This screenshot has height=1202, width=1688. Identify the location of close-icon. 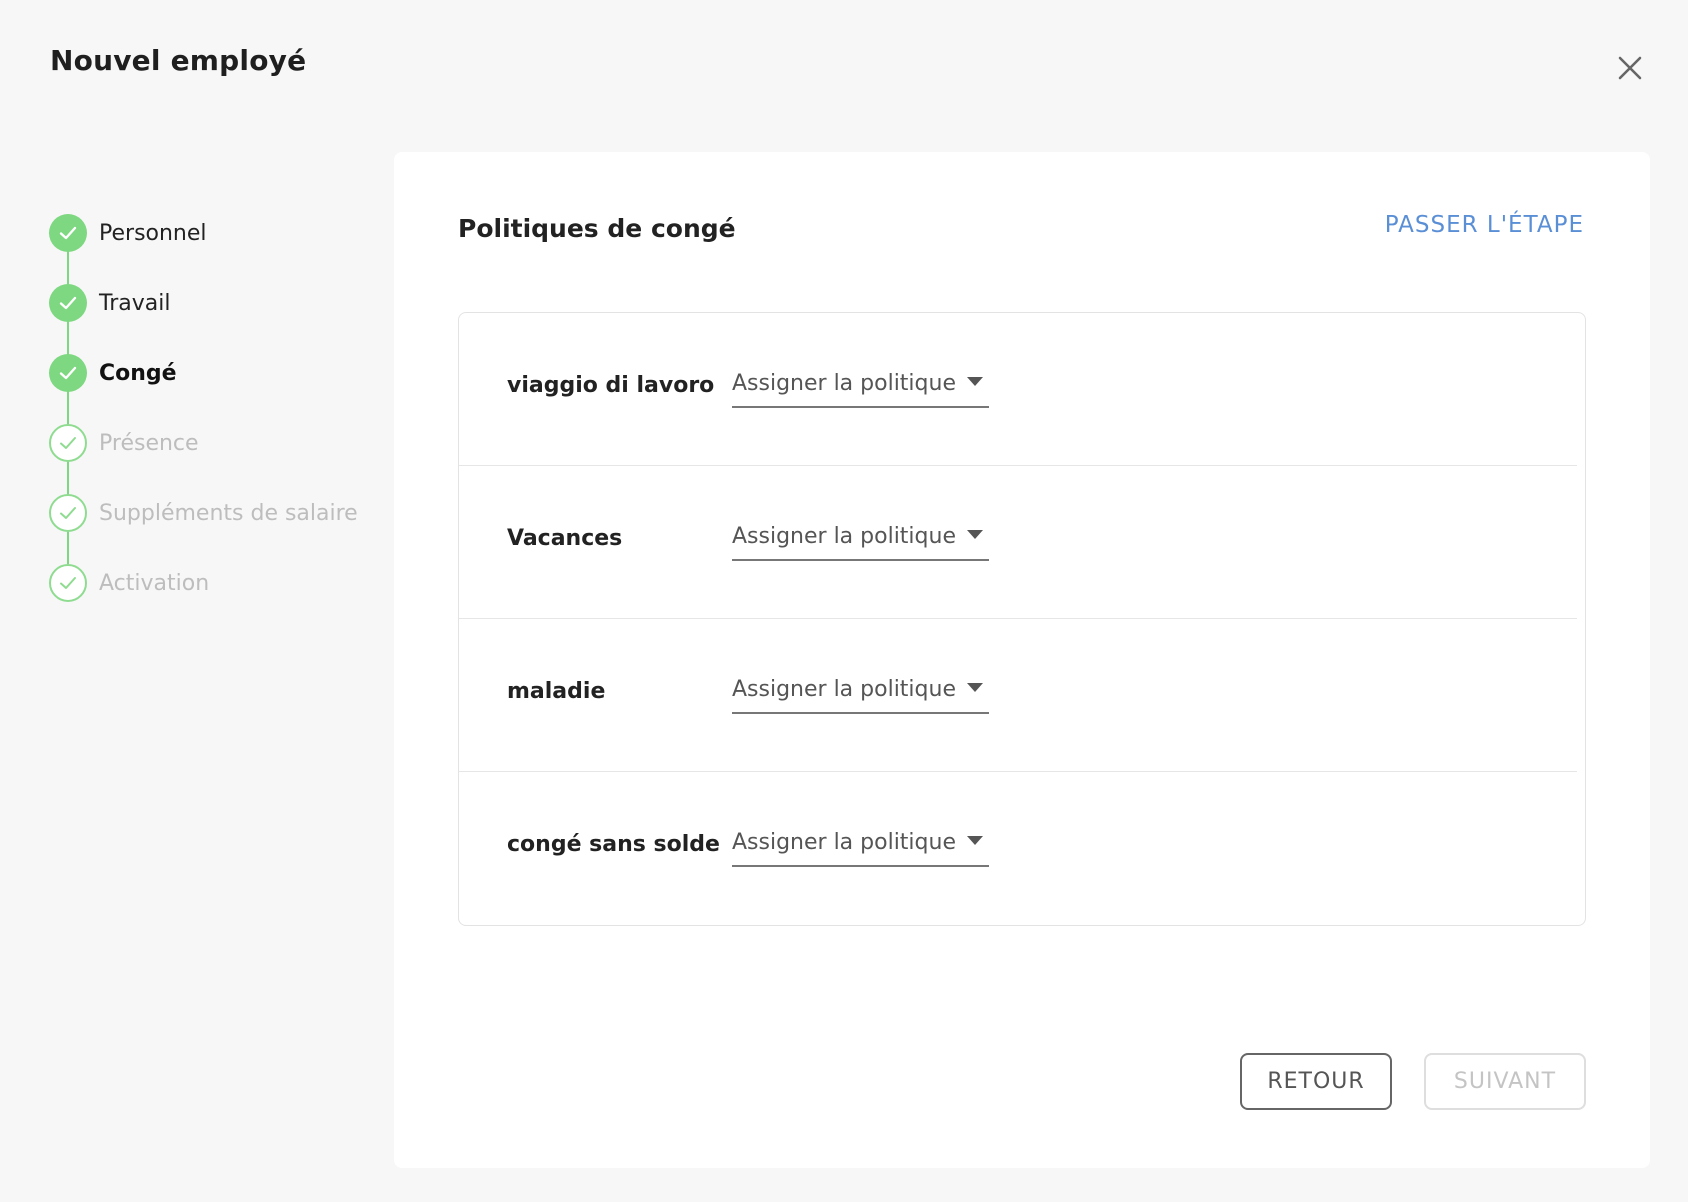
(1630, 68).